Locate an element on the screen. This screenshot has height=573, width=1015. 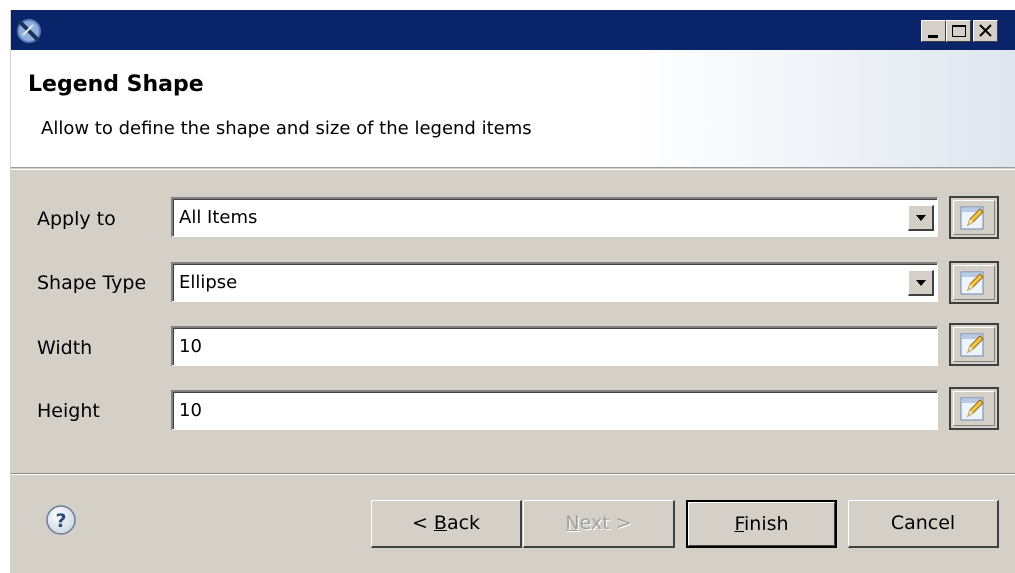
apply-to-dropdown: All Items is located at coordinates (554, 217).